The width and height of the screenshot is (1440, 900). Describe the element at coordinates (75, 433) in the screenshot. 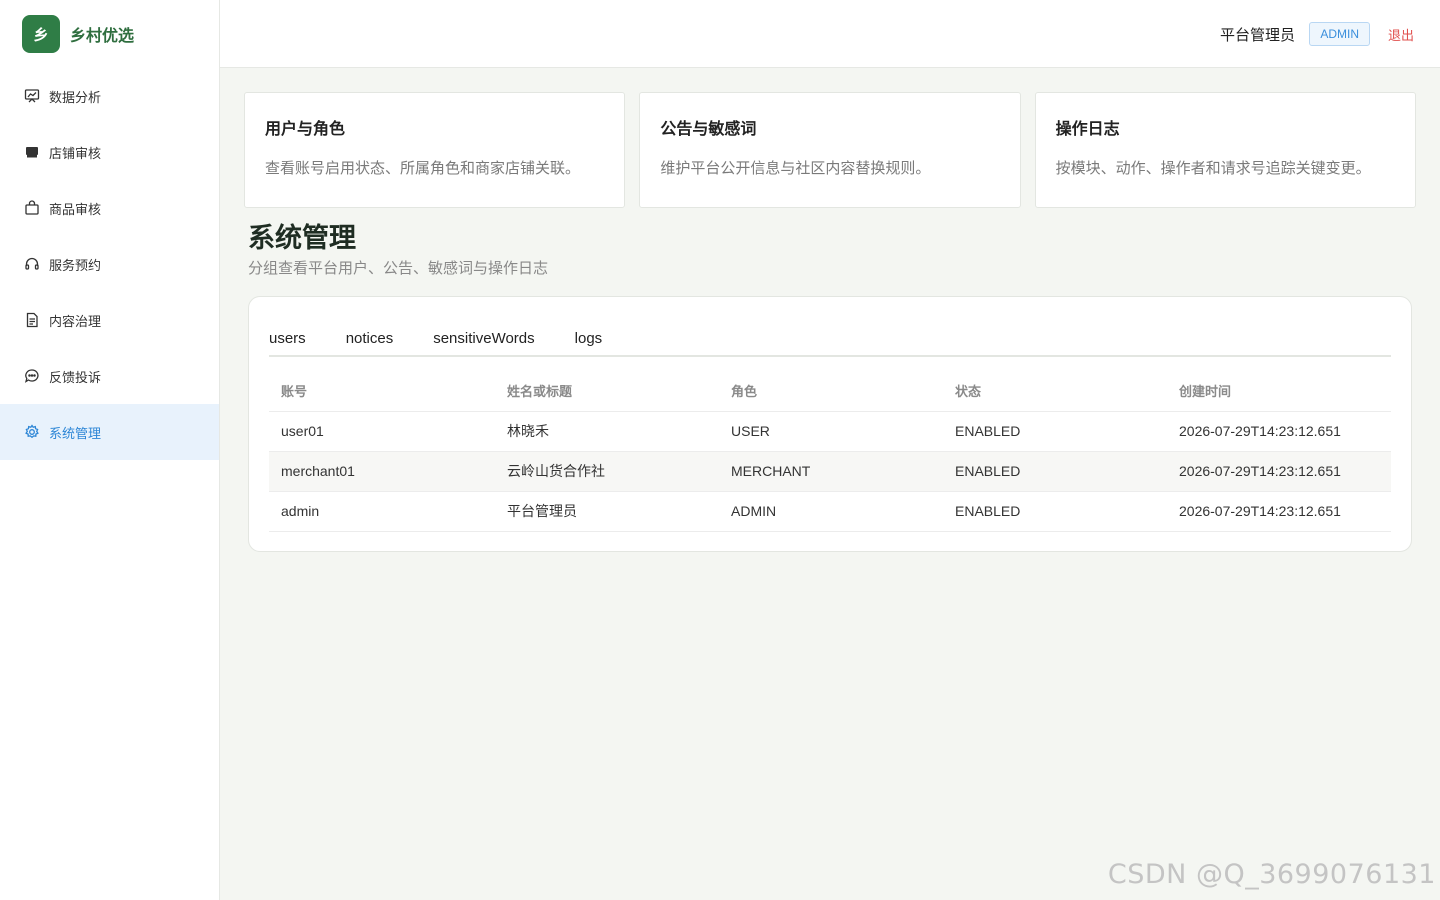

I see `sidebar-item-label: 系统管理` at that location.